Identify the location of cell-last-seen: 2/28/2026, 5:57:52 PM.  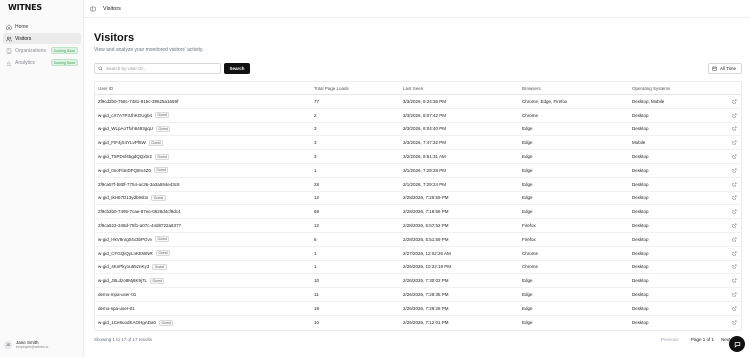
(426, 226).